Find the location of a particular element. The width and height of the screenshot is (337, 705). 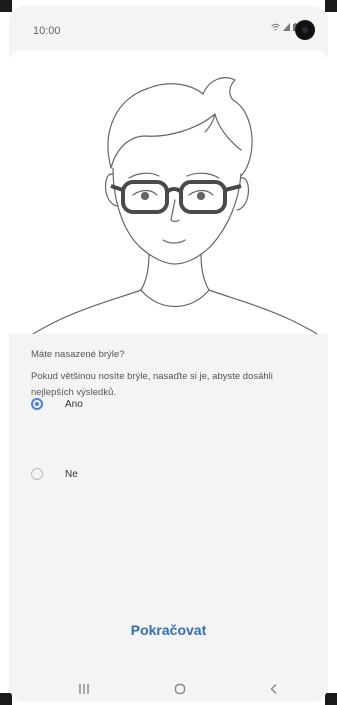

home-icon is located at coordinates (180, 689).